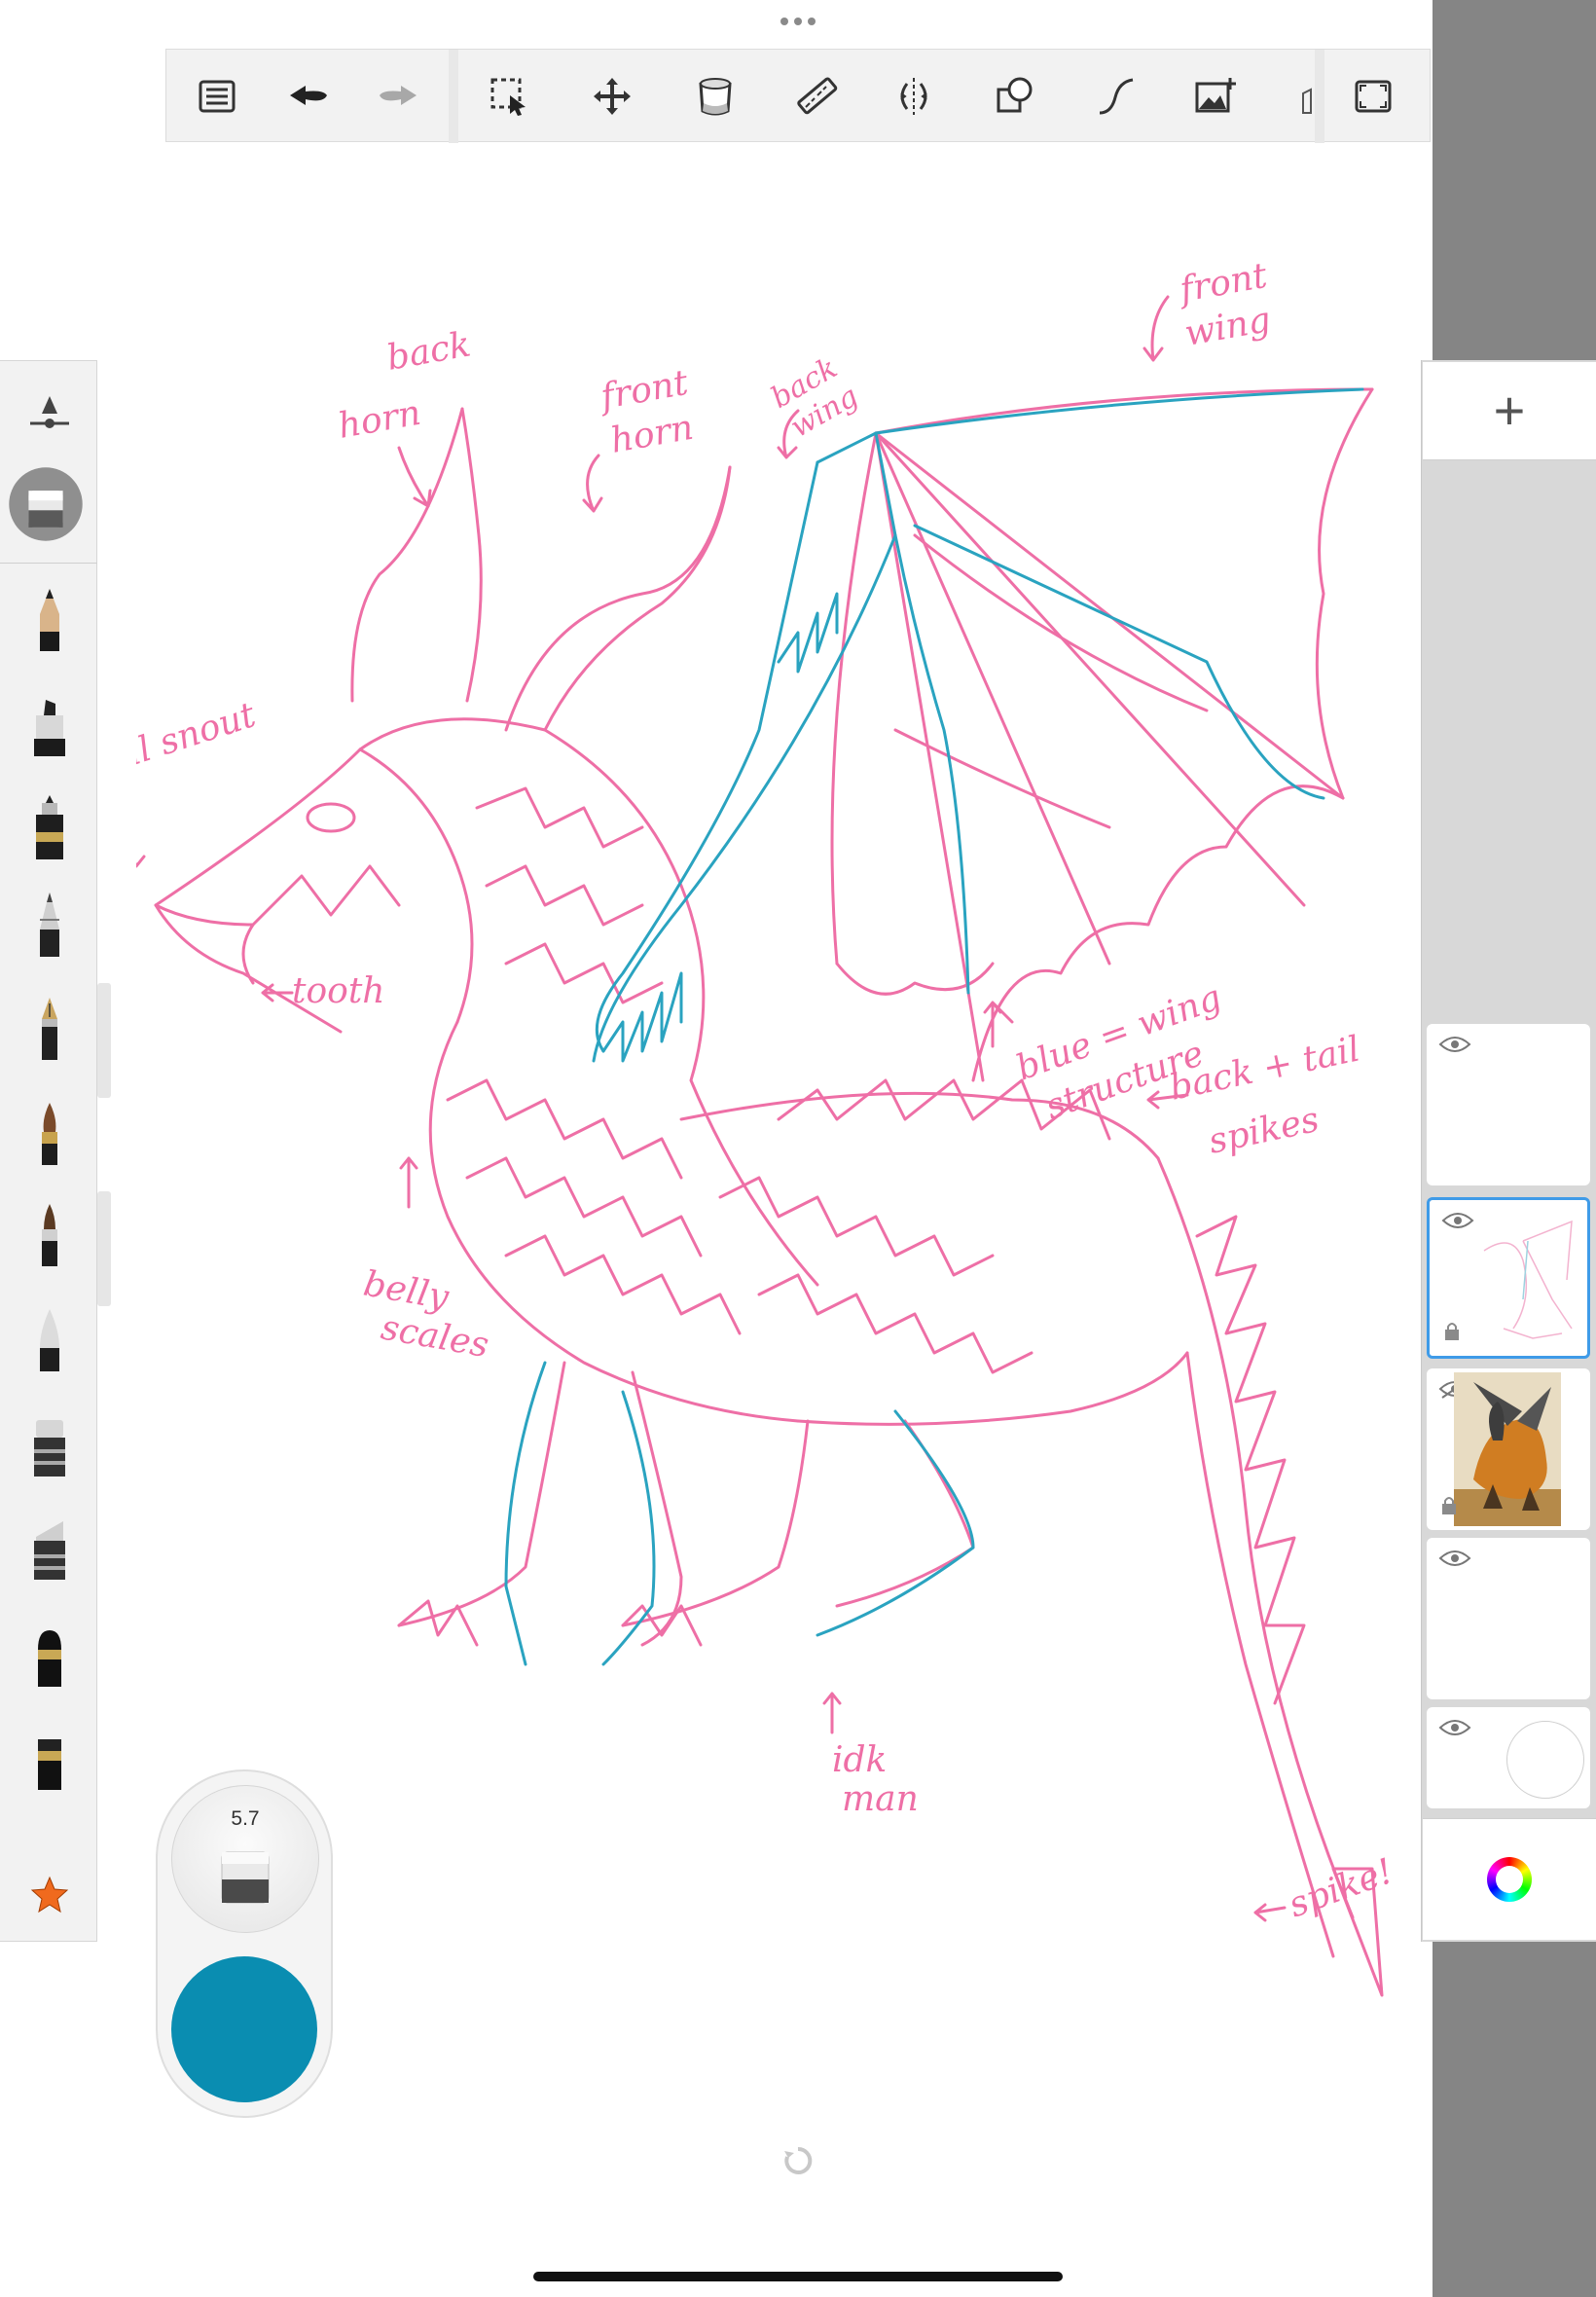 This screenshot has height=2297, width=1596. I want to click on label-man: man, so click(881, 1799).